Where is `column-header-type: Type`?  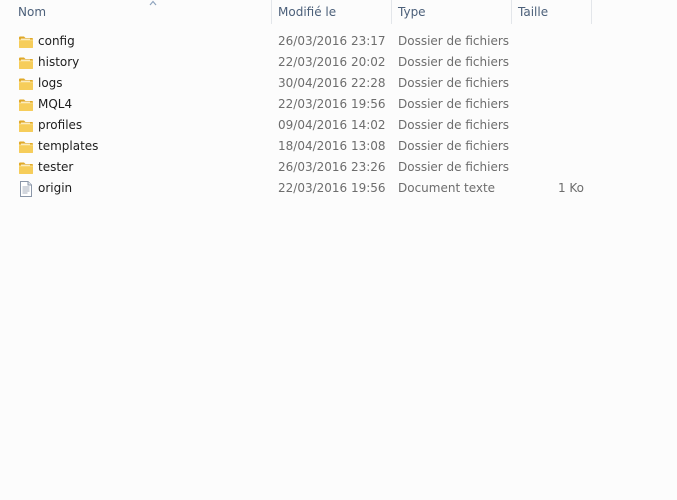 column-header-type: Type is located at coordinates (452, 12).